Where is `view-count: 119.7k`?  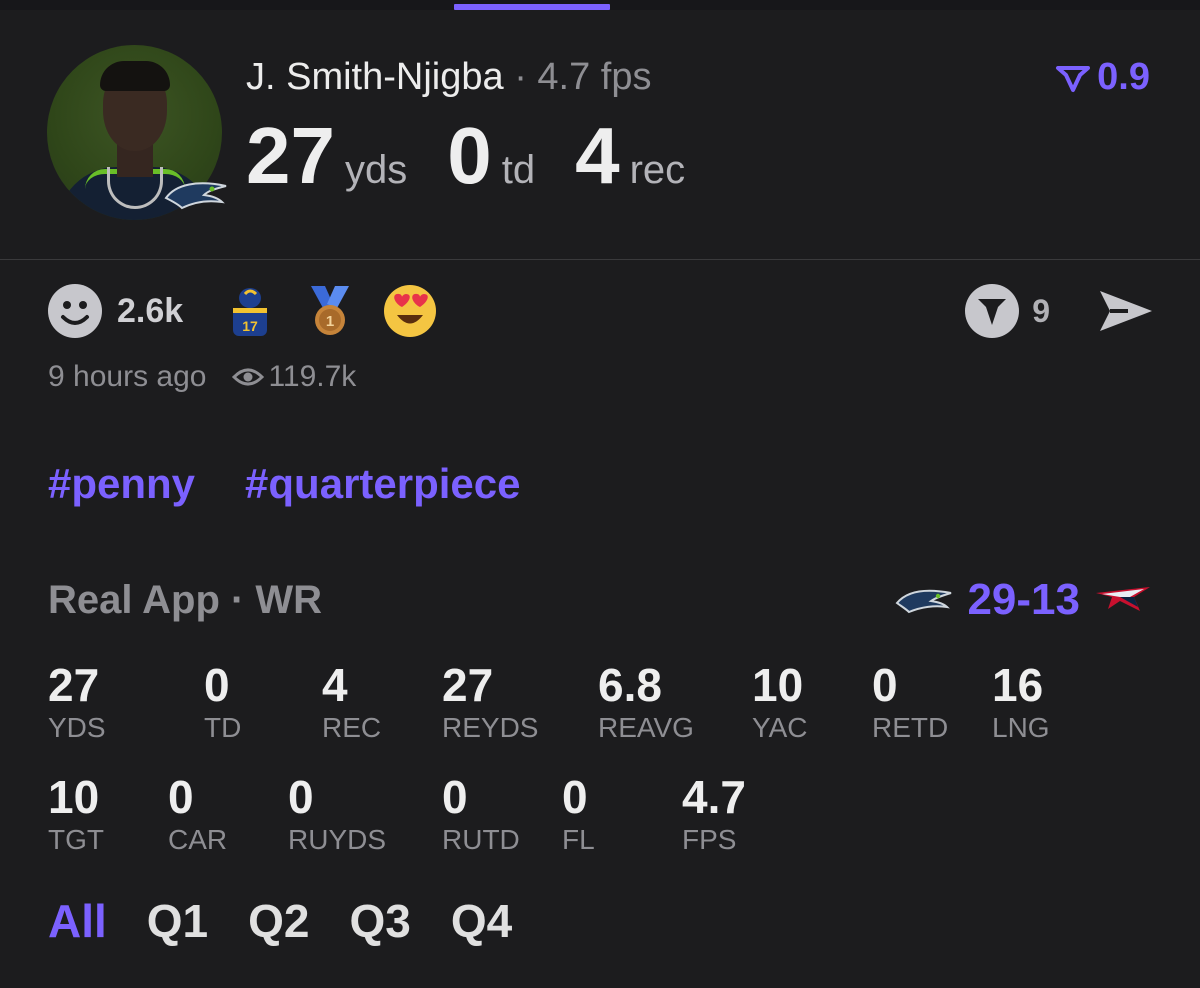
view-count: 119.7k is located at coordinates (294, 377).